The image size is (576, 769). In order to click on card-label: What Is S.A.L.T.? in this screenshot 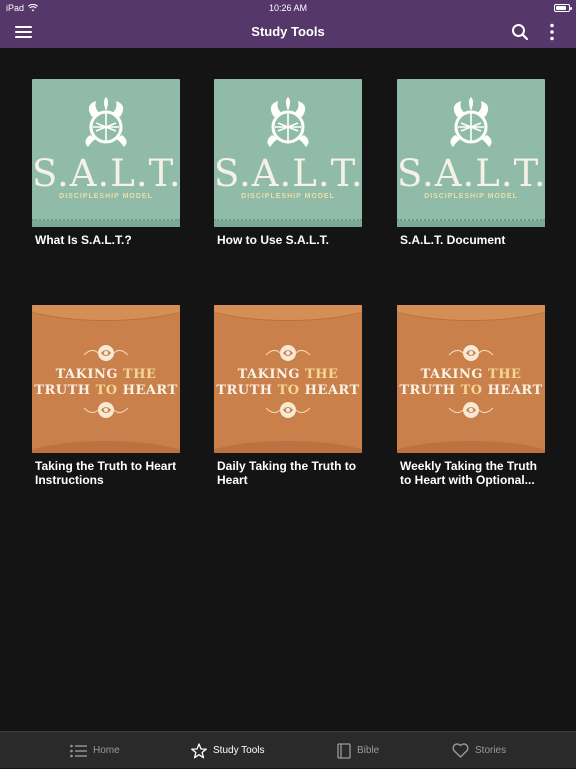, I will do `click(83, 240)`.